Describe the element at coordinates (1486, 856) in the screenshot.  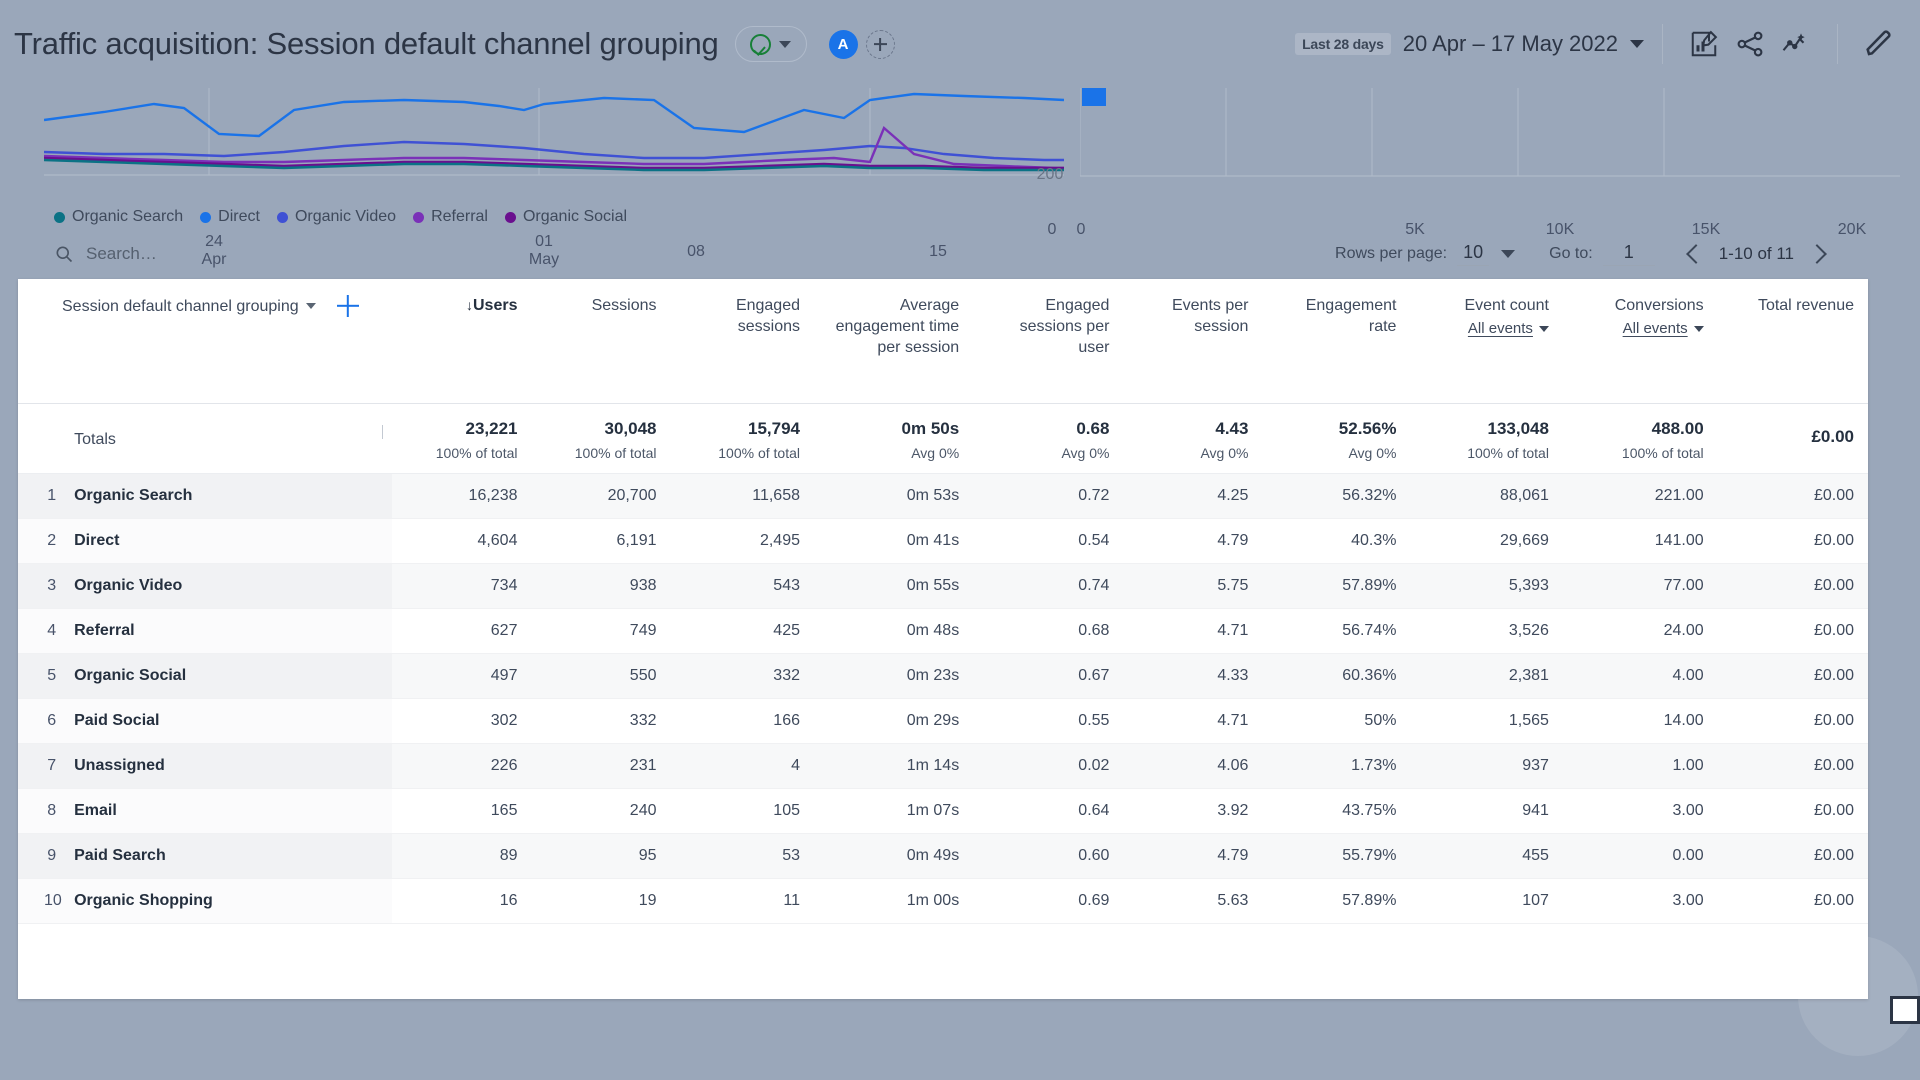
I see `row-cell: 455` at that location.